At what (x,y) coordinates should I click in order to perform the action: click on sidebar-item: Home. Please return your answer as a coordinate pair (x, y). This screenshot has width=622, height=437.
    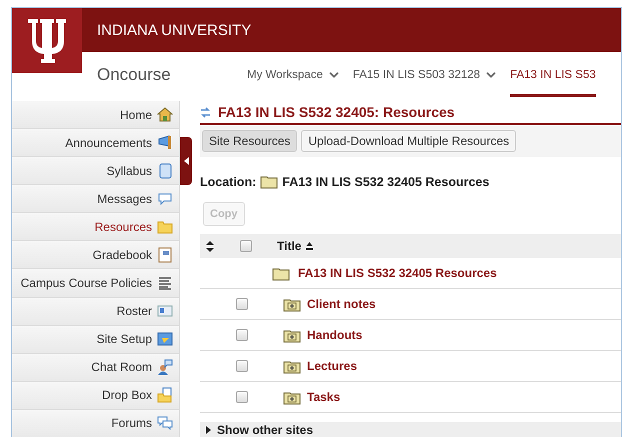
    Looking at the image, I should click on (96, 115).